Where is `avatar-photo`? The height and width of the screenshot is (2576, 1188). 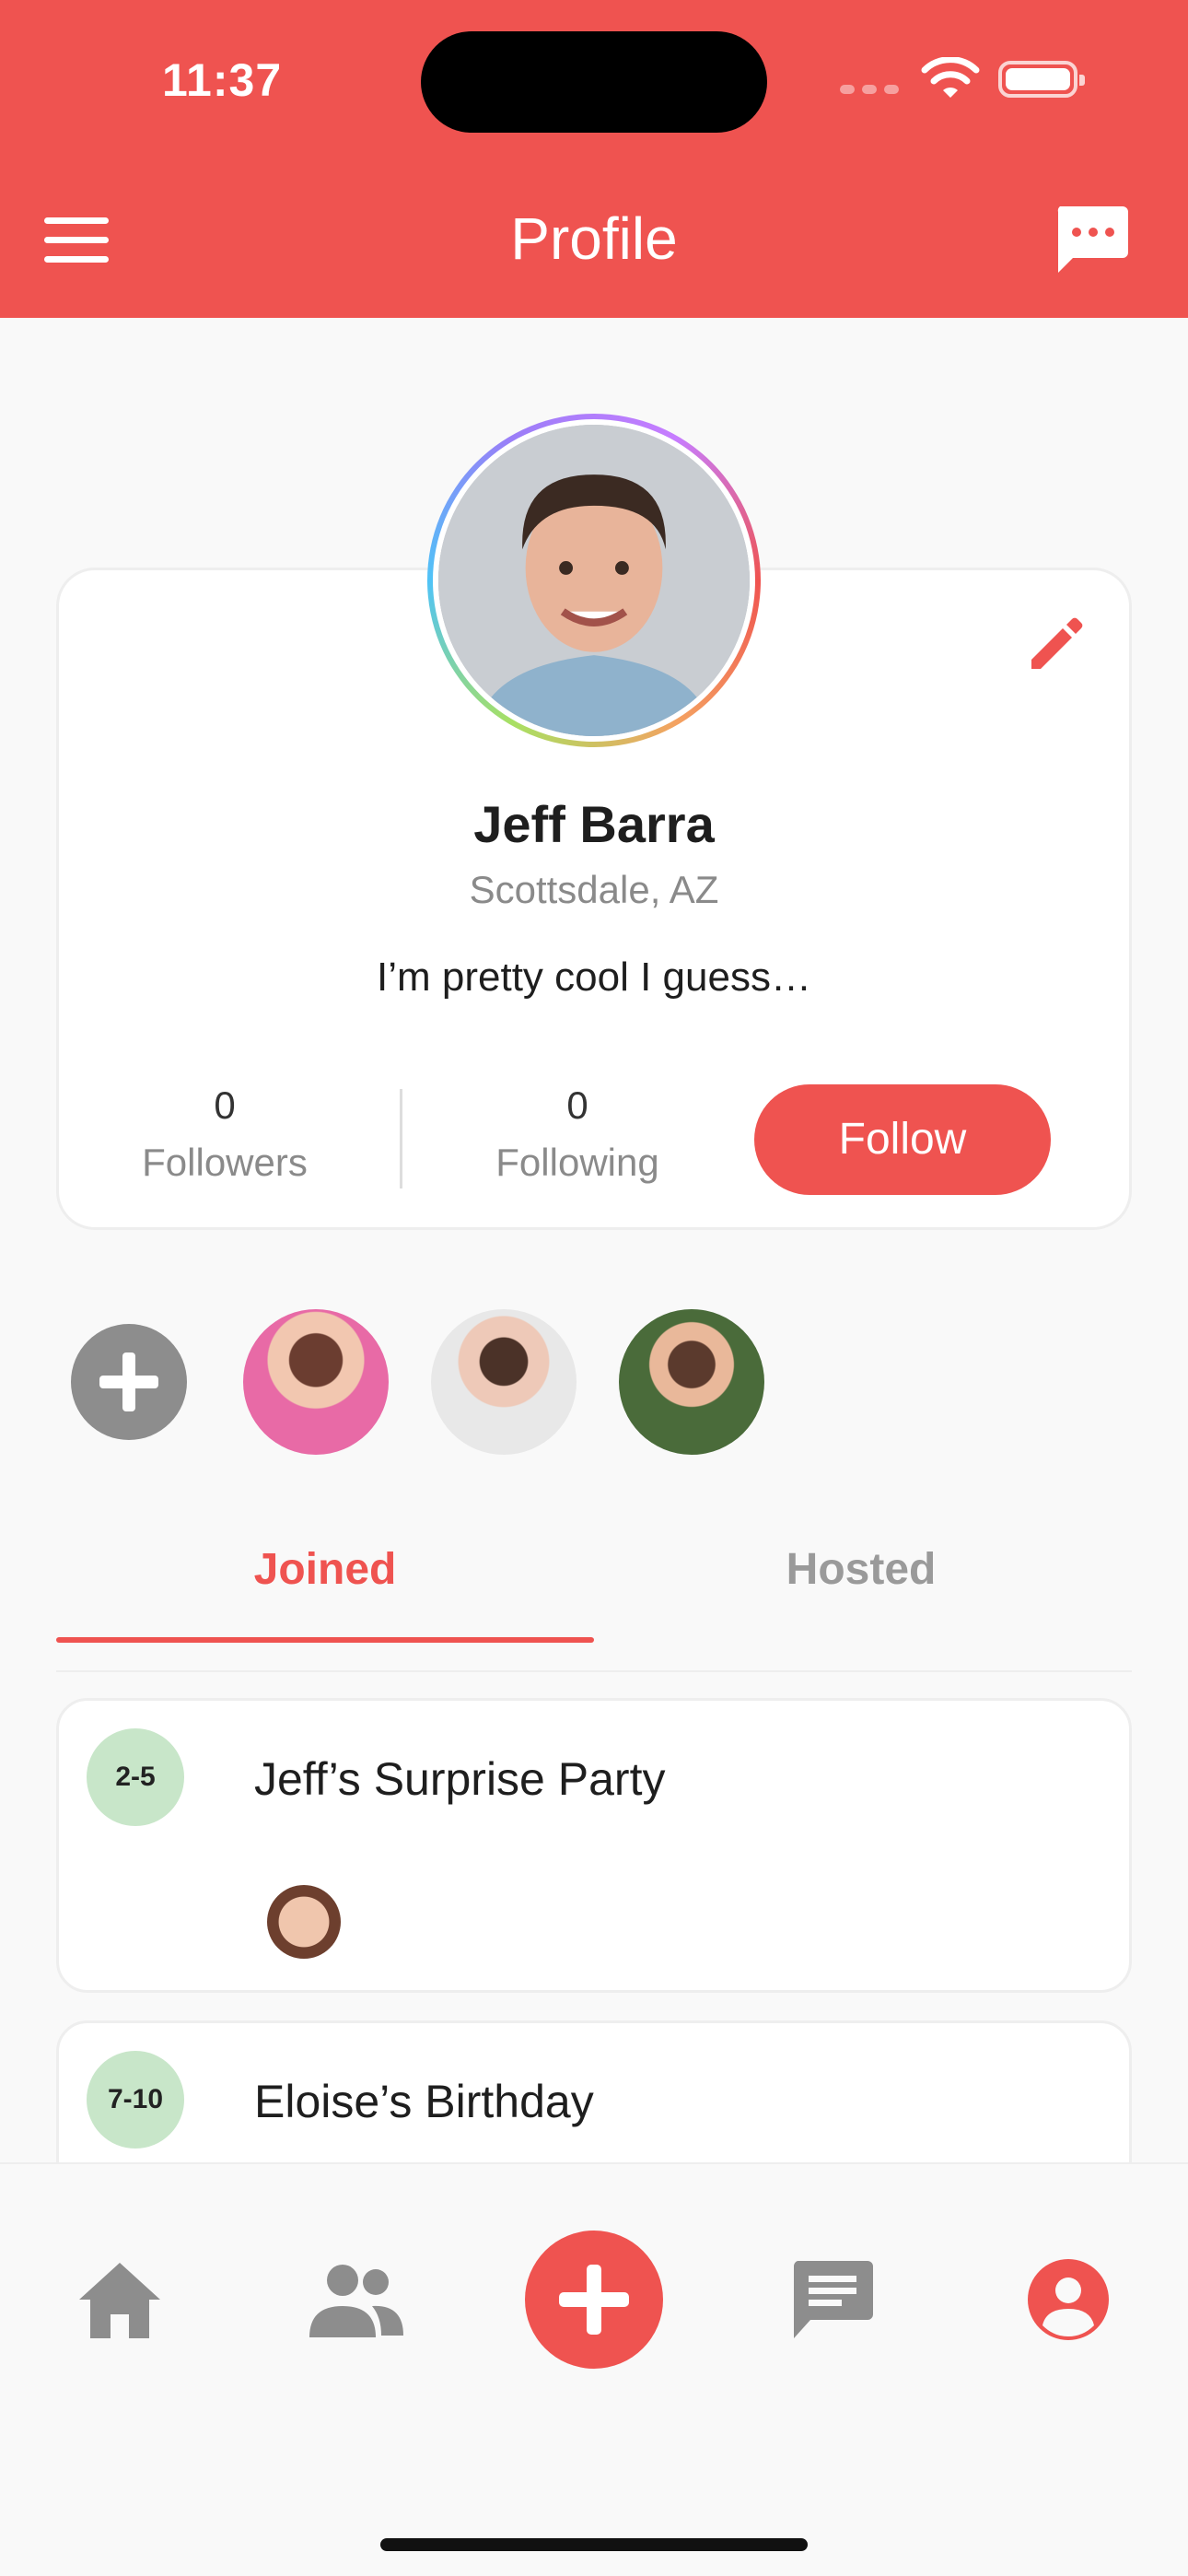
avatar-photo is located at coordinates (594, 580).